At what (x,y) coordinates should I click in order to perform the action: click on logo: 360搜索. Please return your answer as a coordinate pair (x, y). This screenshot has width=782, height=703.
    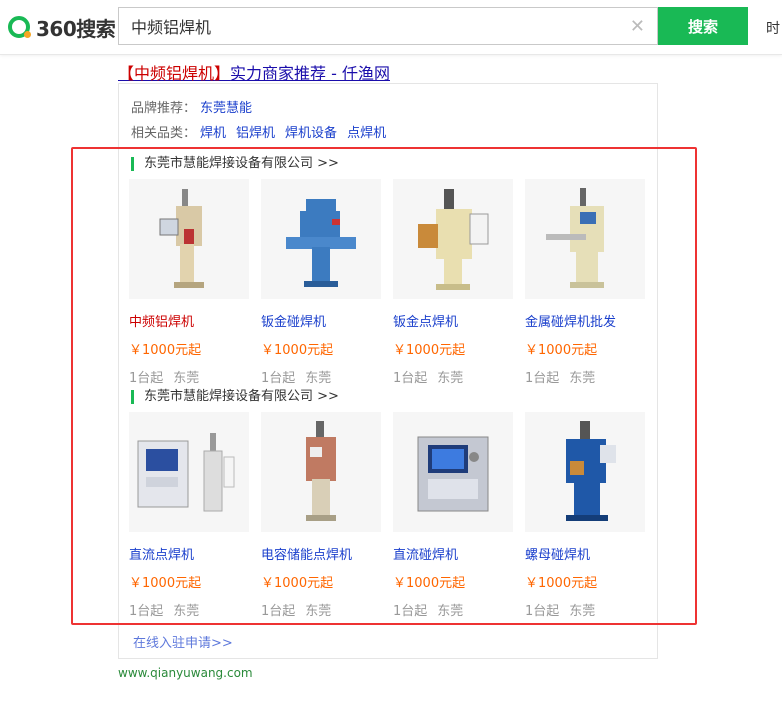
    Looking at the image, I should click on (62, 27).